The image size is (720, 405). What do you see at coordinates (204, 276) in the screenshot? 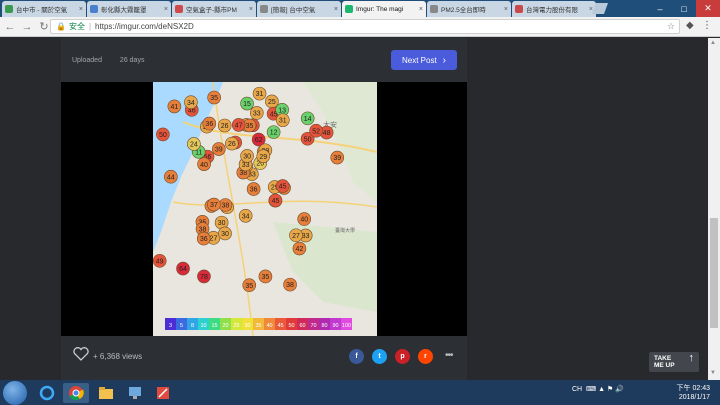
I see `aqi-station-marker: 78` at bounding box center [204, 276].